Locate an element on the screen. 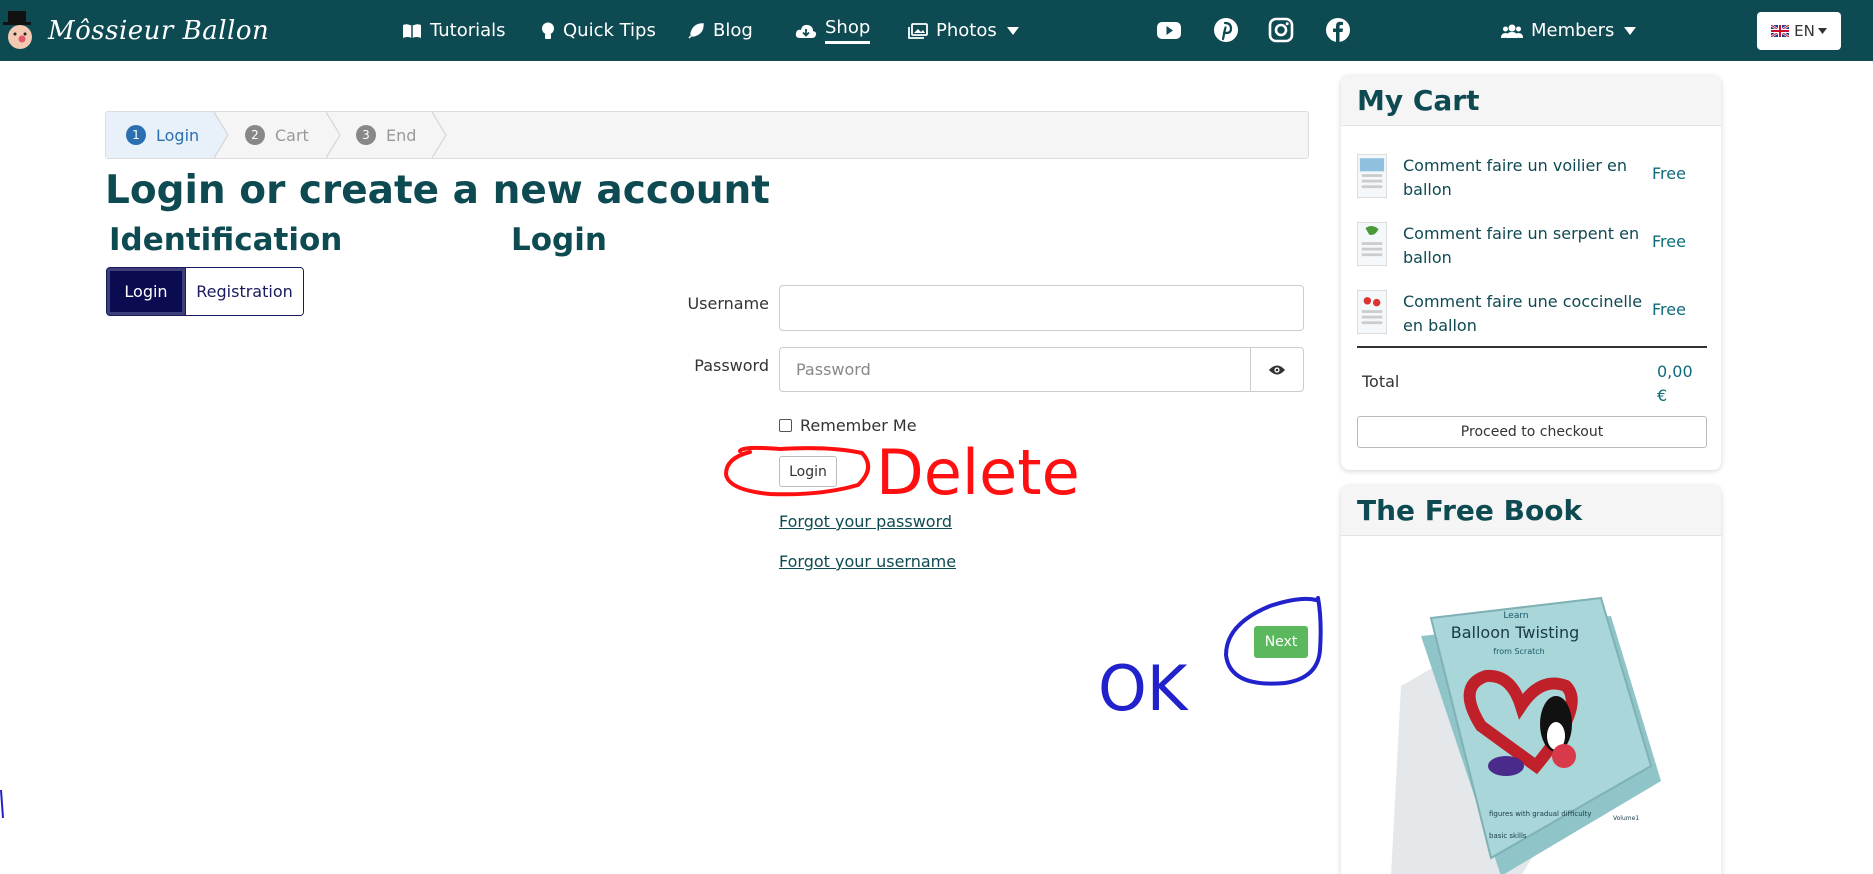 The width and height of the screenshot is (1873, 874). username-label: Username is located at coordinates (728, 303).